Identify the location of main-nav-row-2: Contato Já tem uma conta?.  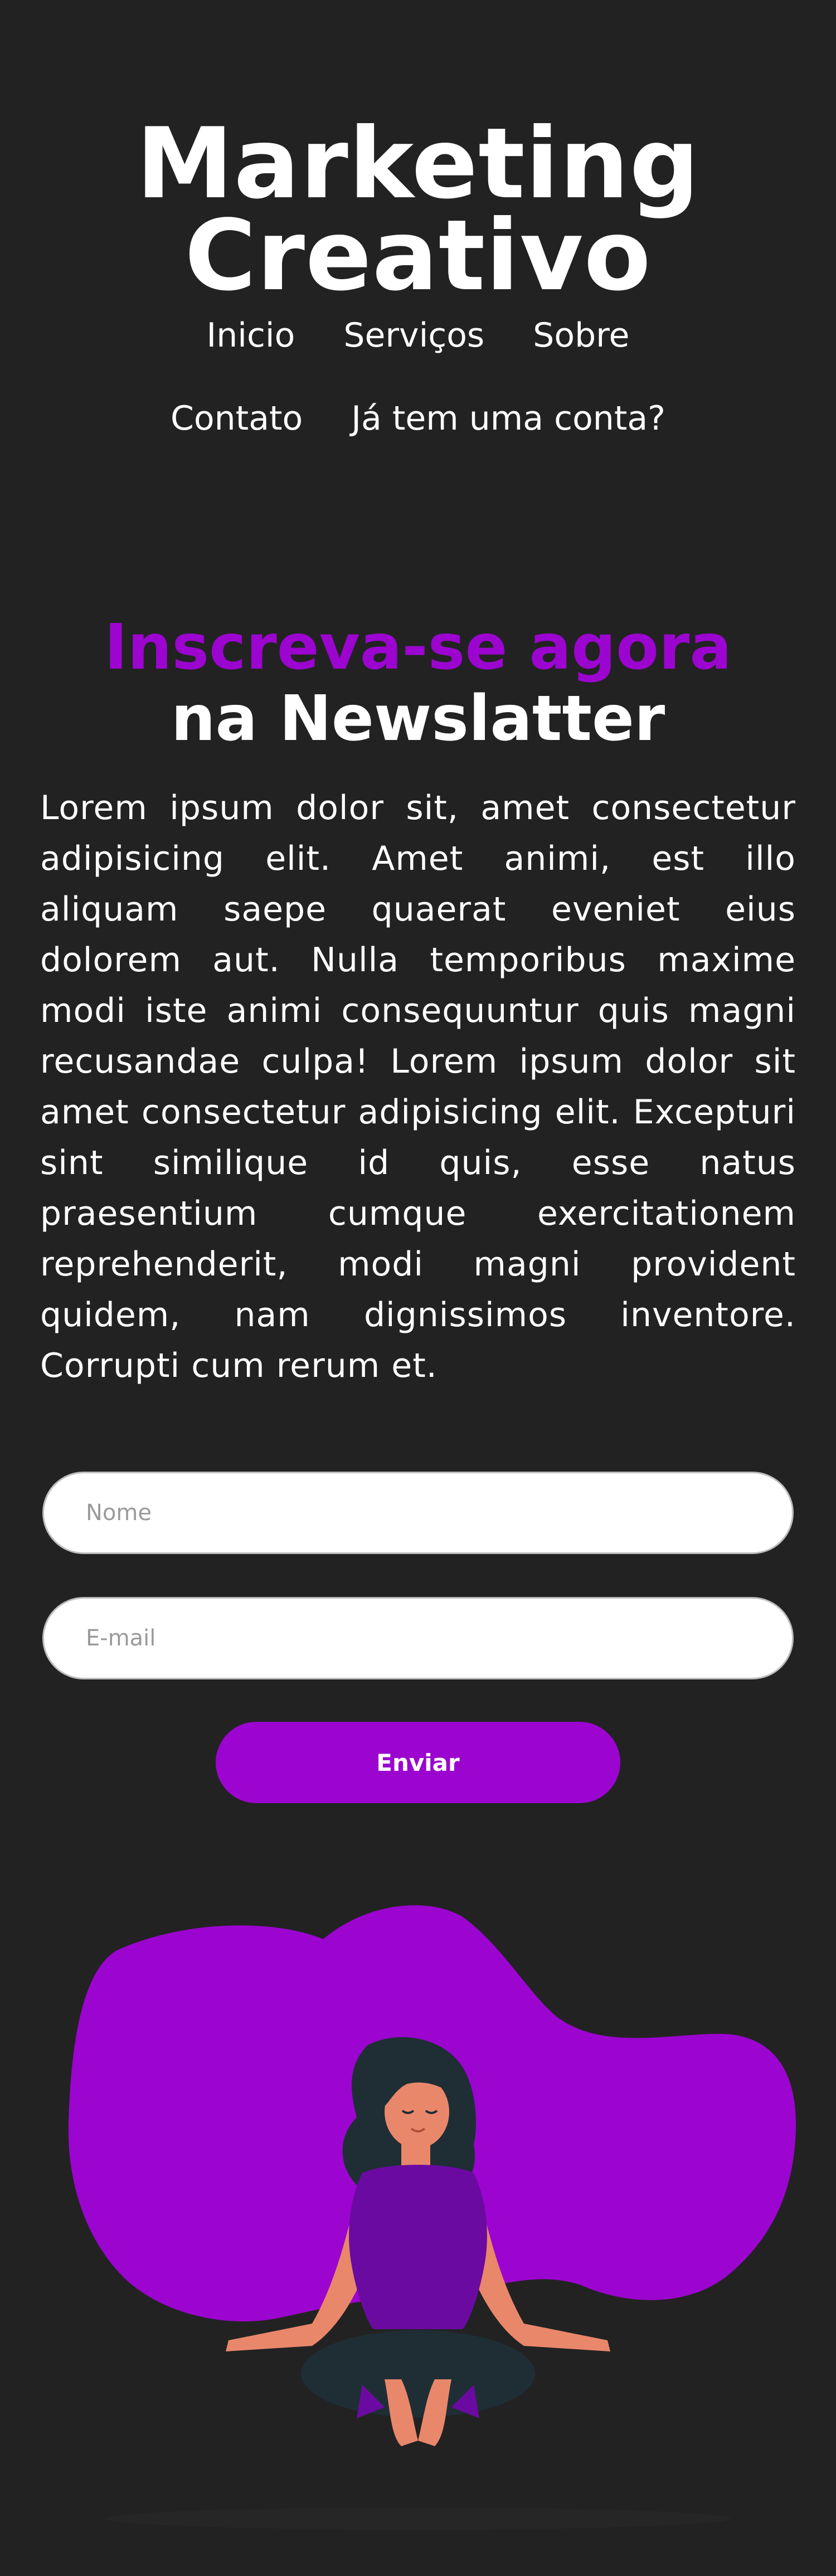
(418, 419).